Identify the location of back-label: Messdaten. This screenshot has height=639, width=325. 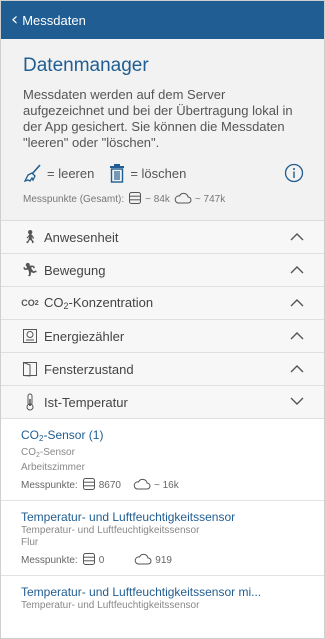
(54, 20).